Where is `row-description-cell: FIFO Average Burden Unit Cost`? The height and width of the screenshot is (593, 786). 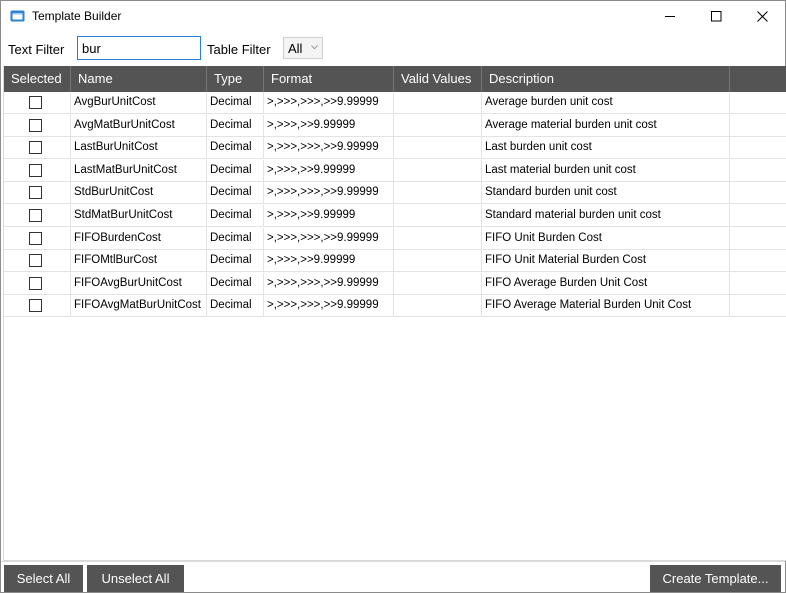 row-description-cell: FIFO Average Burden Unit Cost is located at coordinates (606, 283).